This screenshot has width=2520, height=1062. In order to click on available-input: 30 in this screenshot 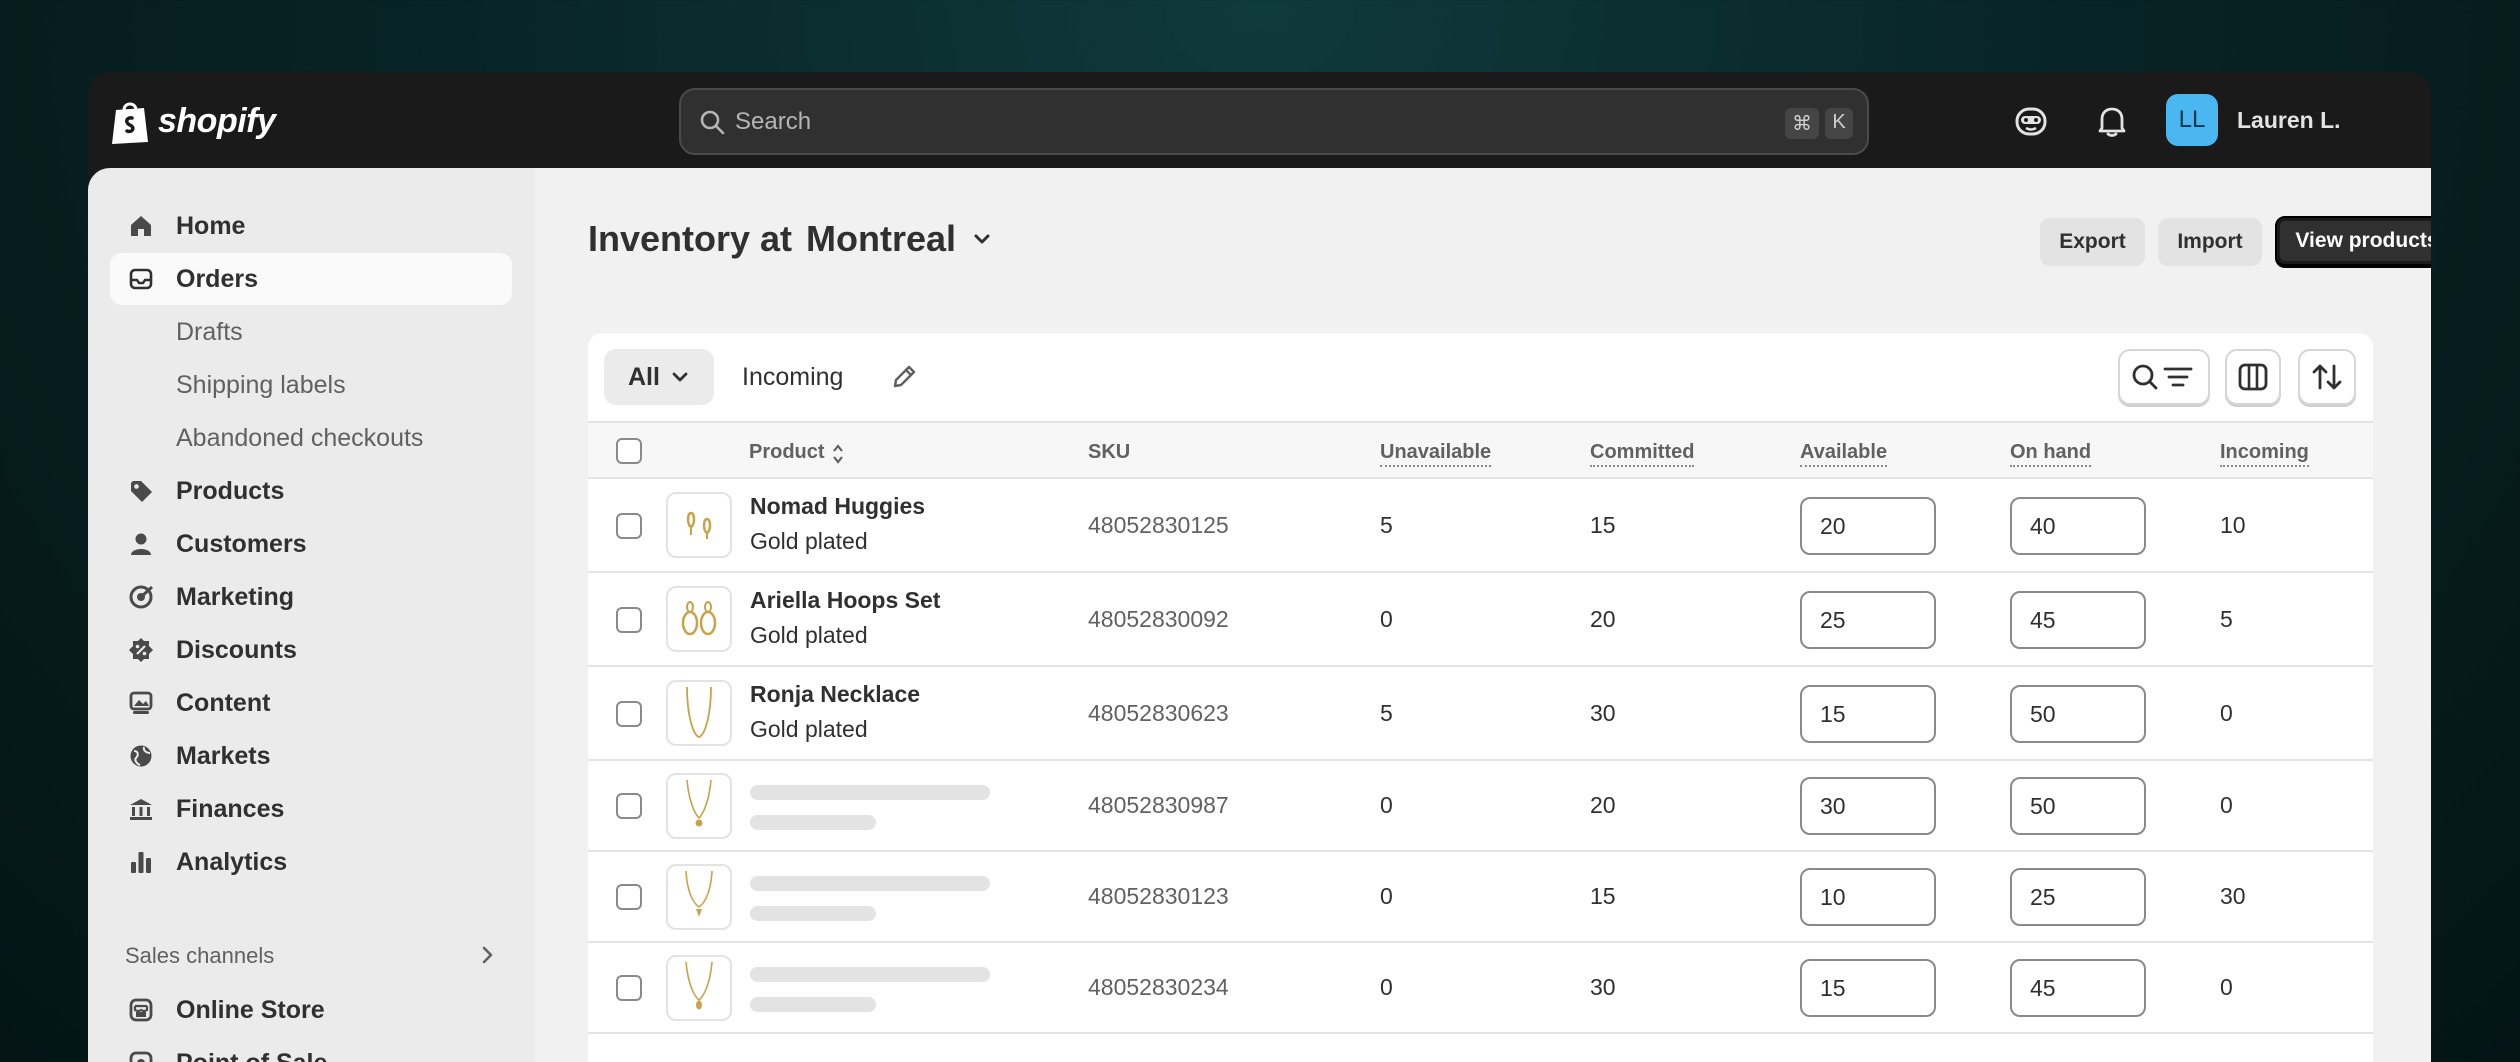, I will do `click(1868, 806)`.